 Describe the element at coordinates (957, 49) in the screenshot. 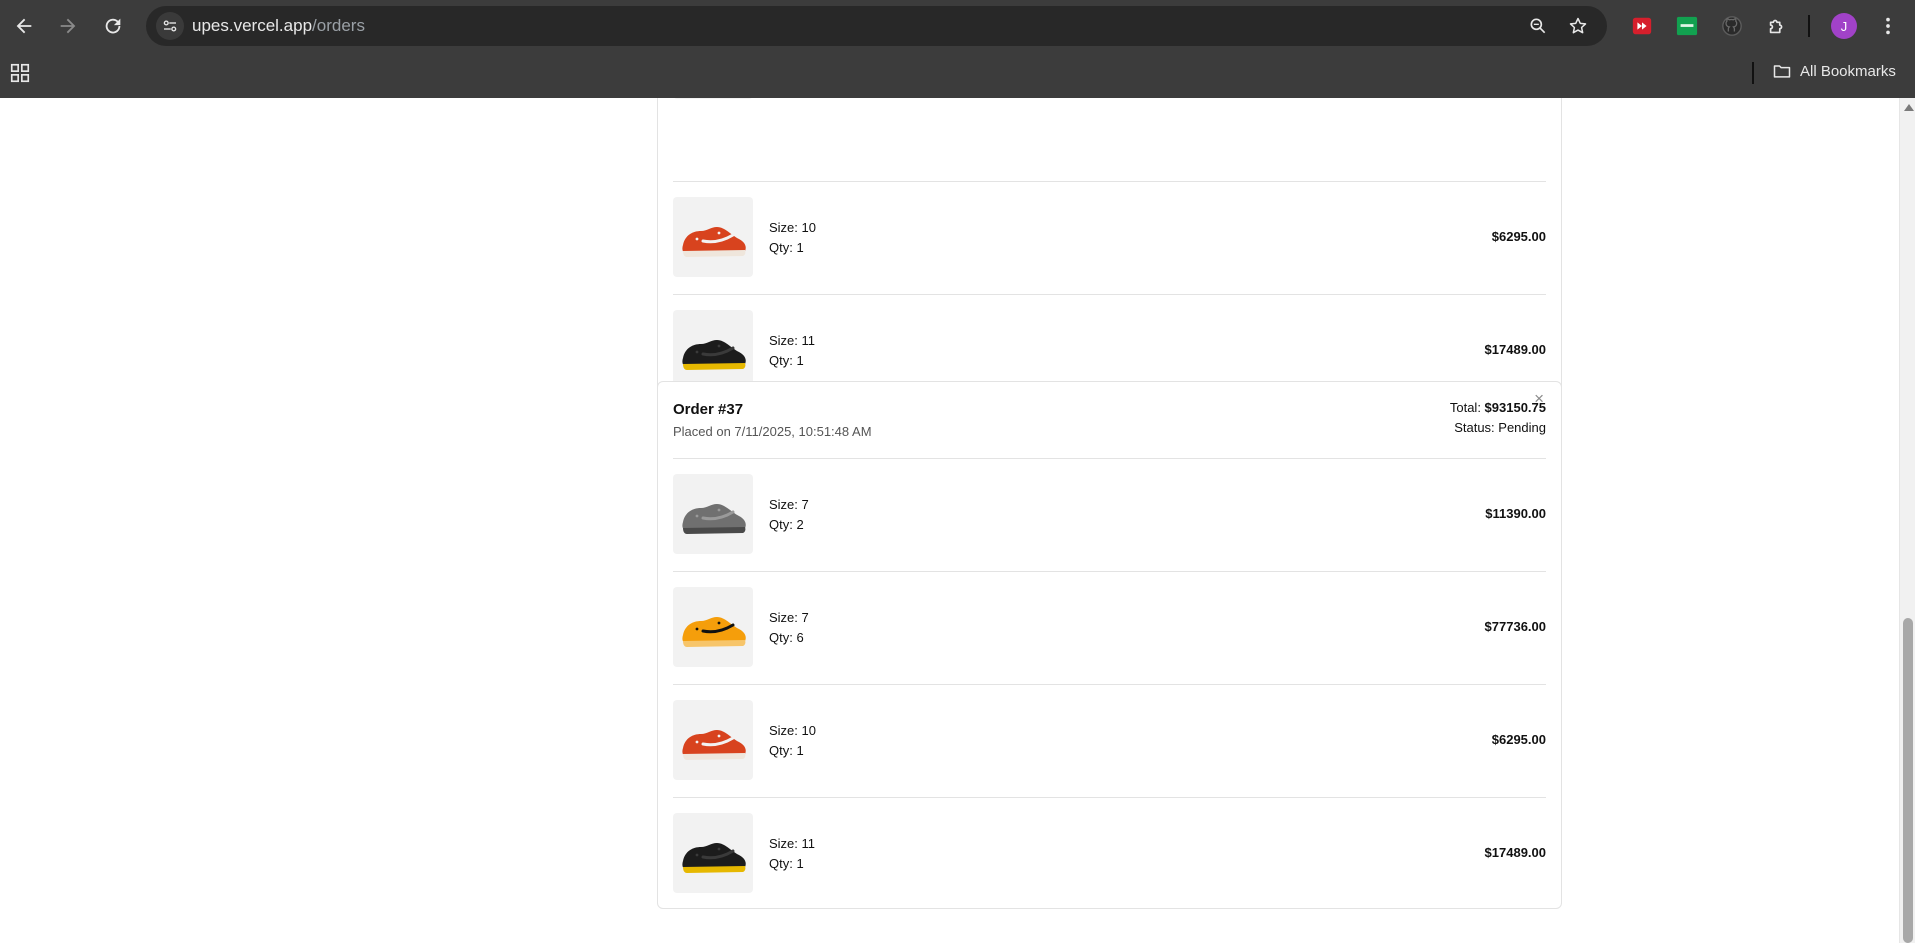

I see `browser-chrome: upes.vercel.app/orders J All Bookmarks` at that location.